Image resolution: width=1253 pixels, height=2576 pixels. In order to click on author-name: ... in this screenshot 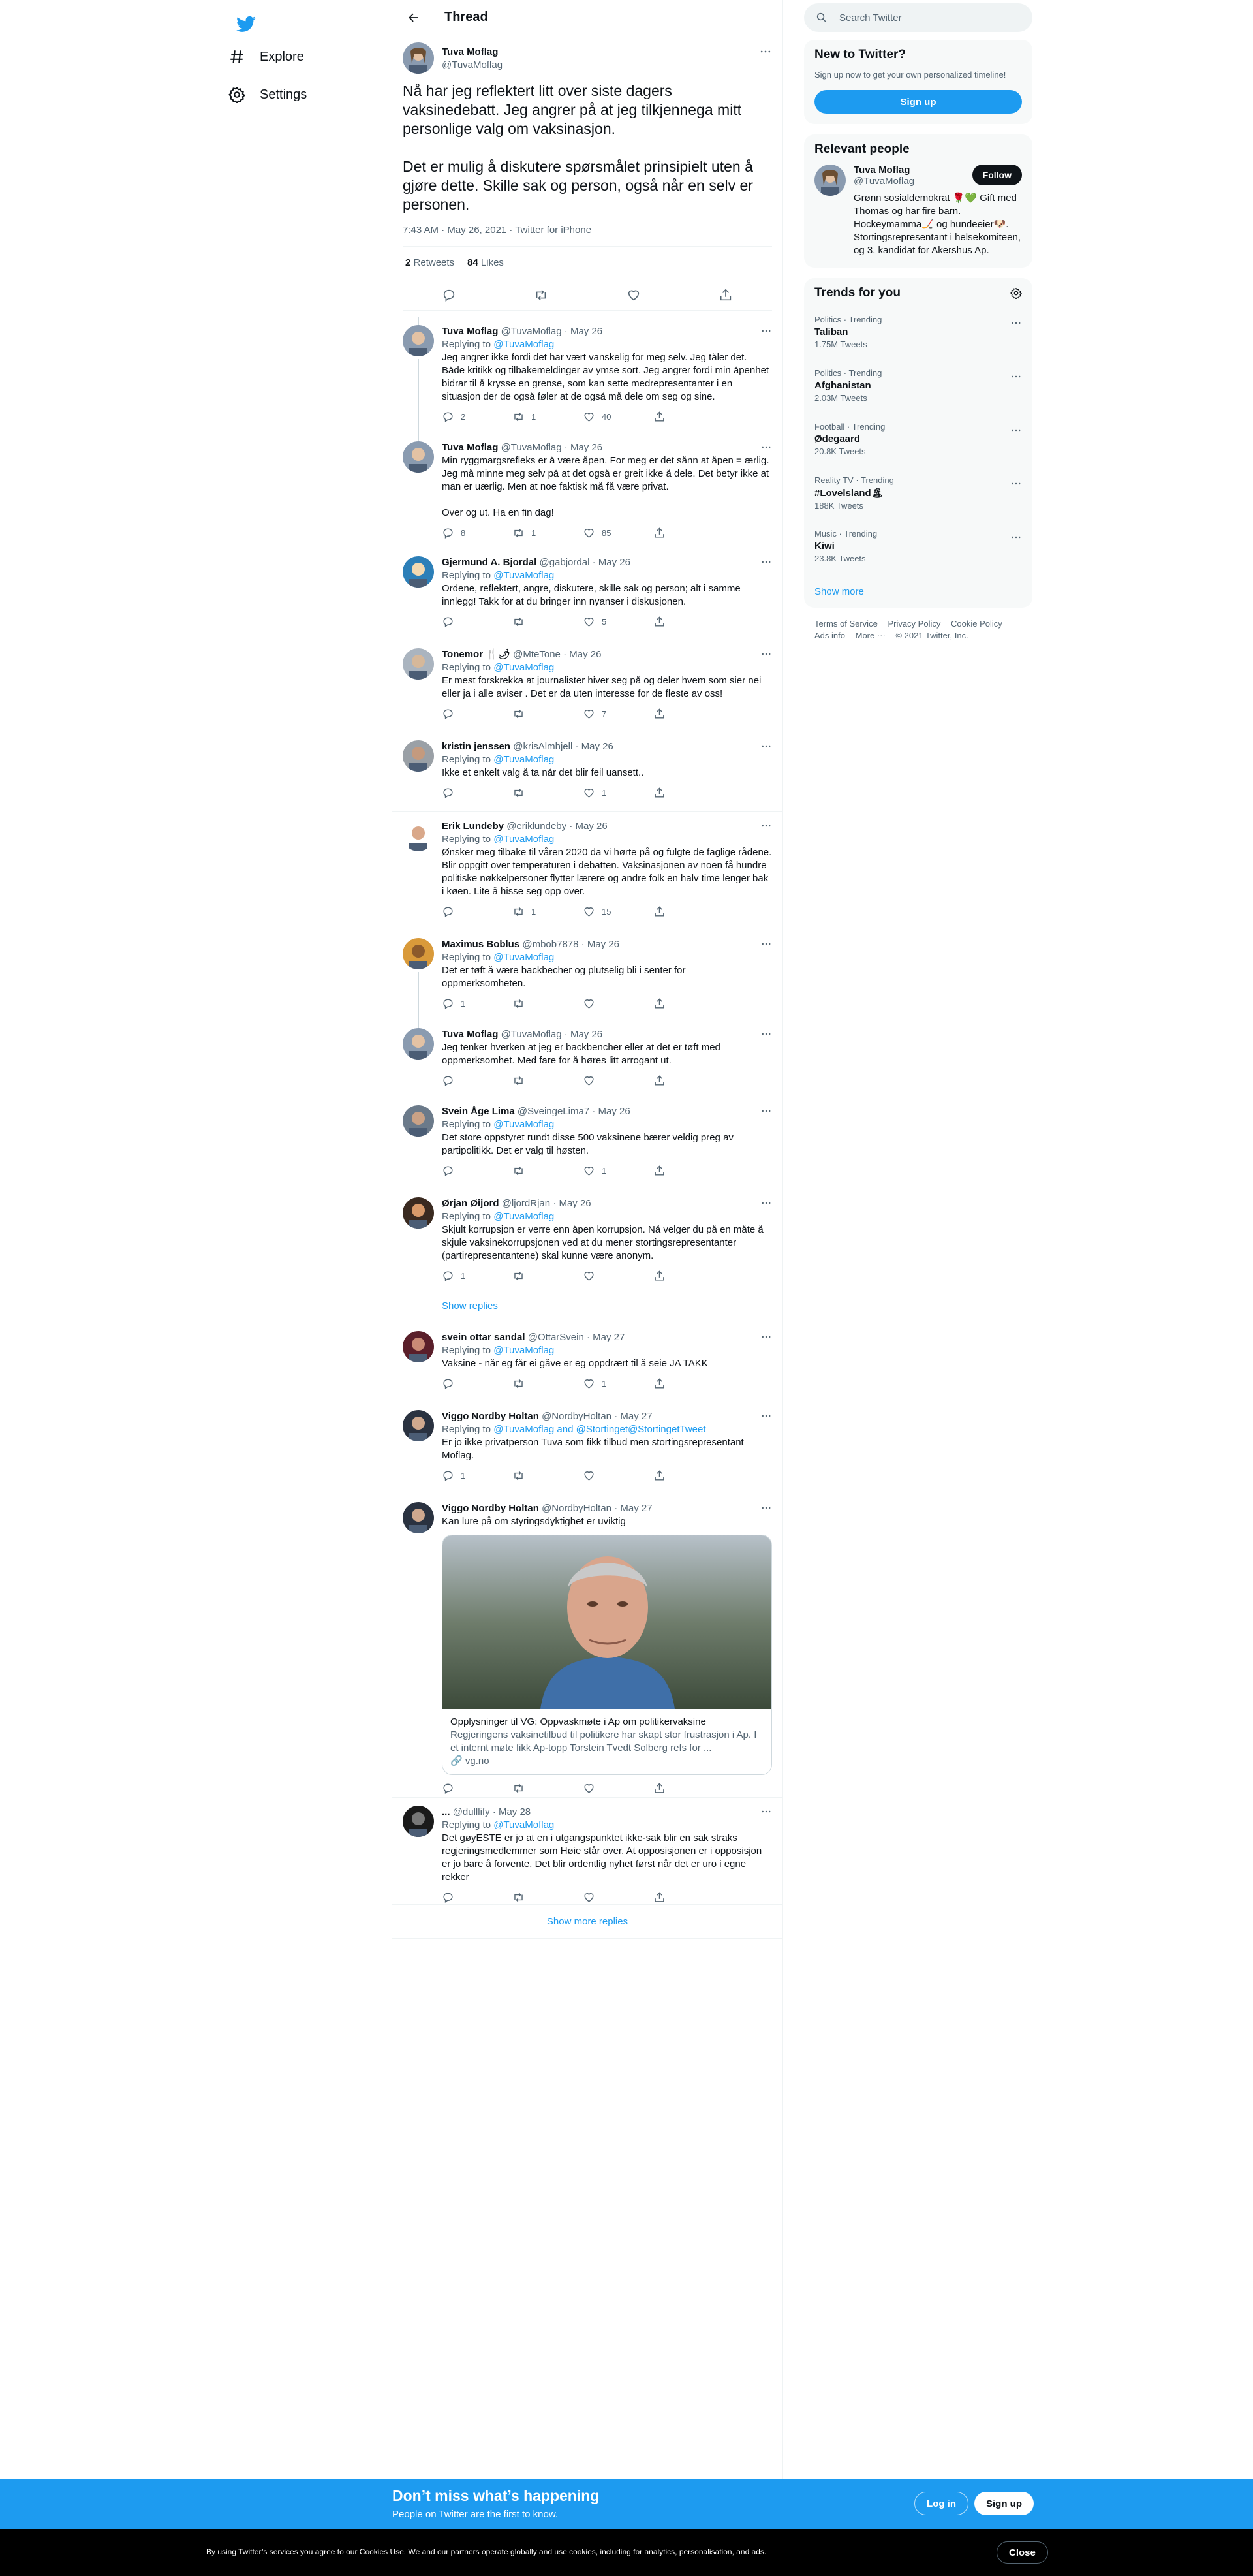, I will do `click(446, 1811)`.